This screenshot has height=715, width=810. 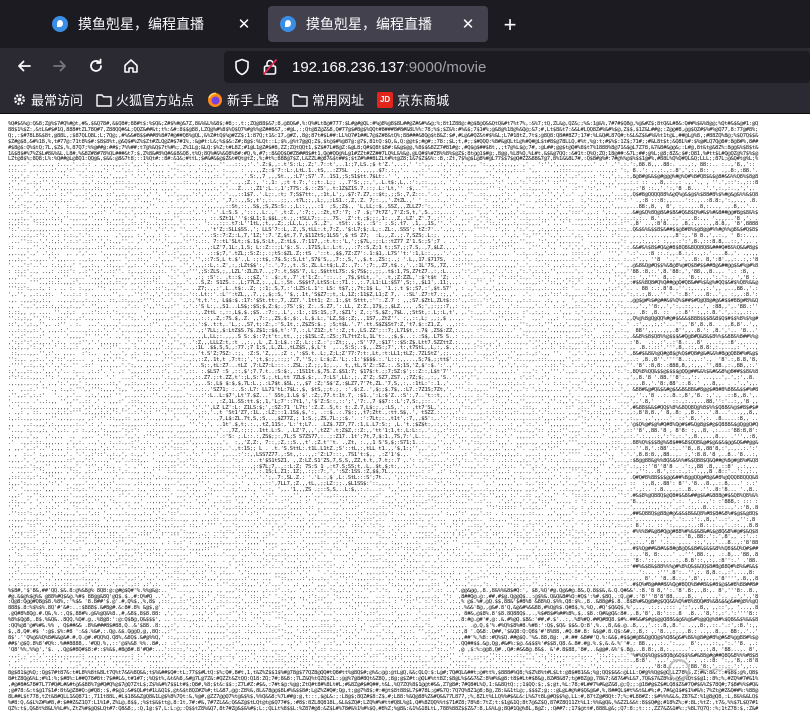 I want to click on forward-button, so click(x=60, y=66).